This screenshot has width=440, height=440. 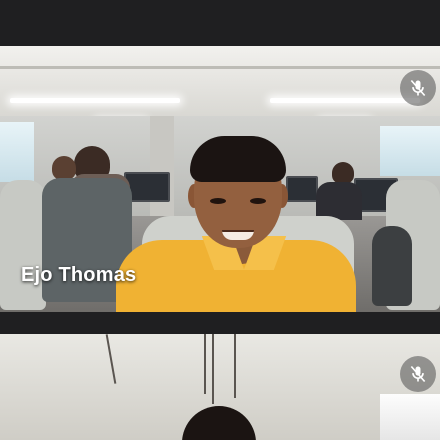 What do you see at coordinates (220, 67) in the screenshot?
I see `ceiling-beam` at bounding box center [220, 67].